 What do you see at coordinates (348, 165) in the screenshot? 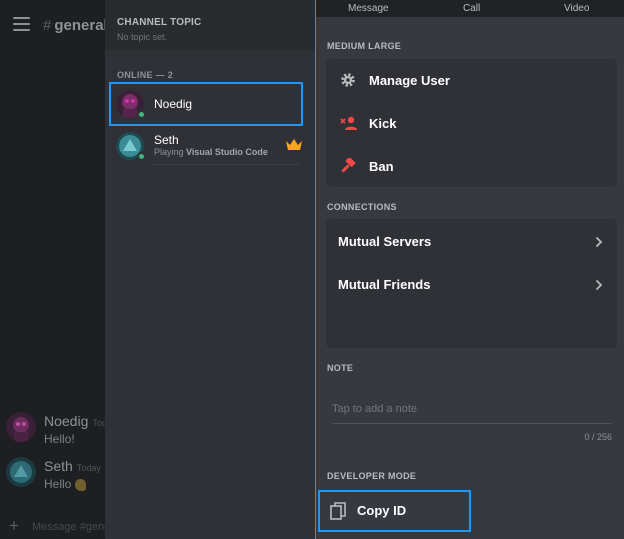
I see `ban-hammer-icon` at bounding box center [348, 165].